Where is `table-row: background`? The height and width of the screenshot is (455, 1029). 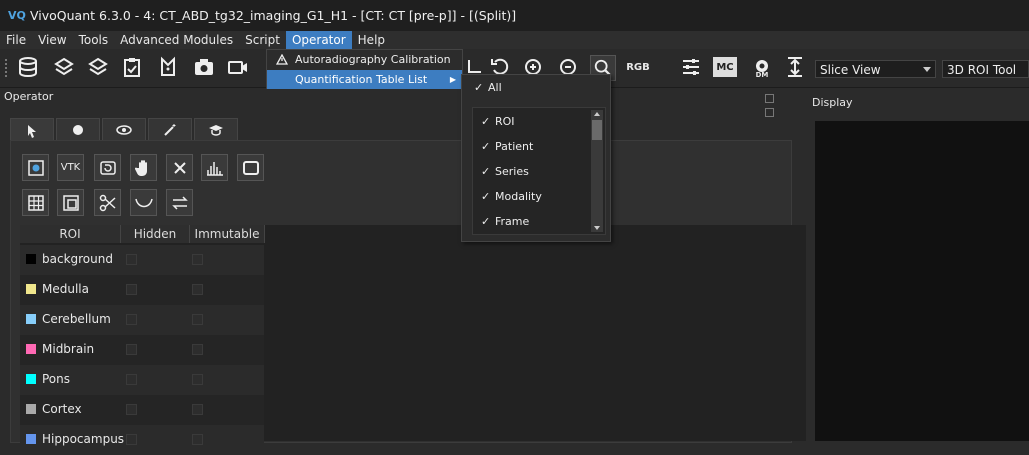 table-row: background is located at coordinates (142, 260).